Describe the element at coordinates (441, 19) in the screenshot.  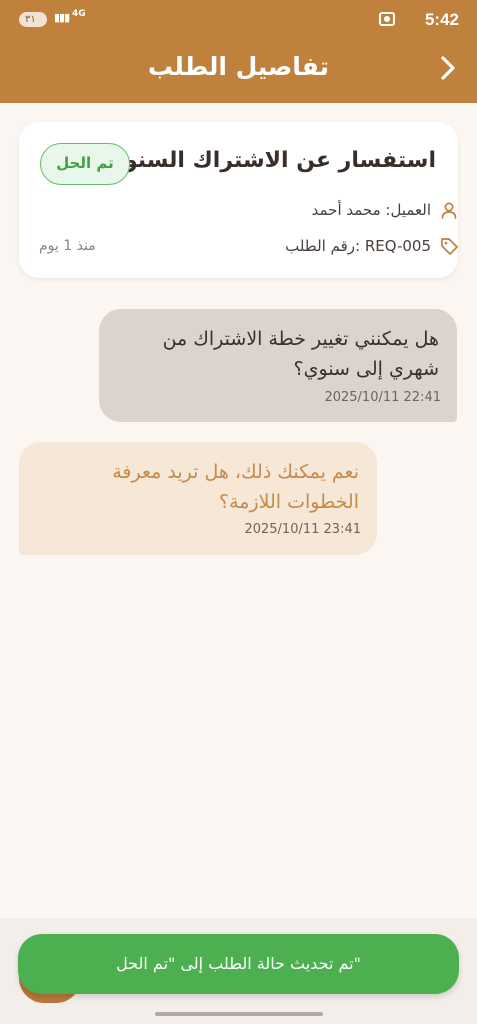
I see `status-time: 5:42` at that location.